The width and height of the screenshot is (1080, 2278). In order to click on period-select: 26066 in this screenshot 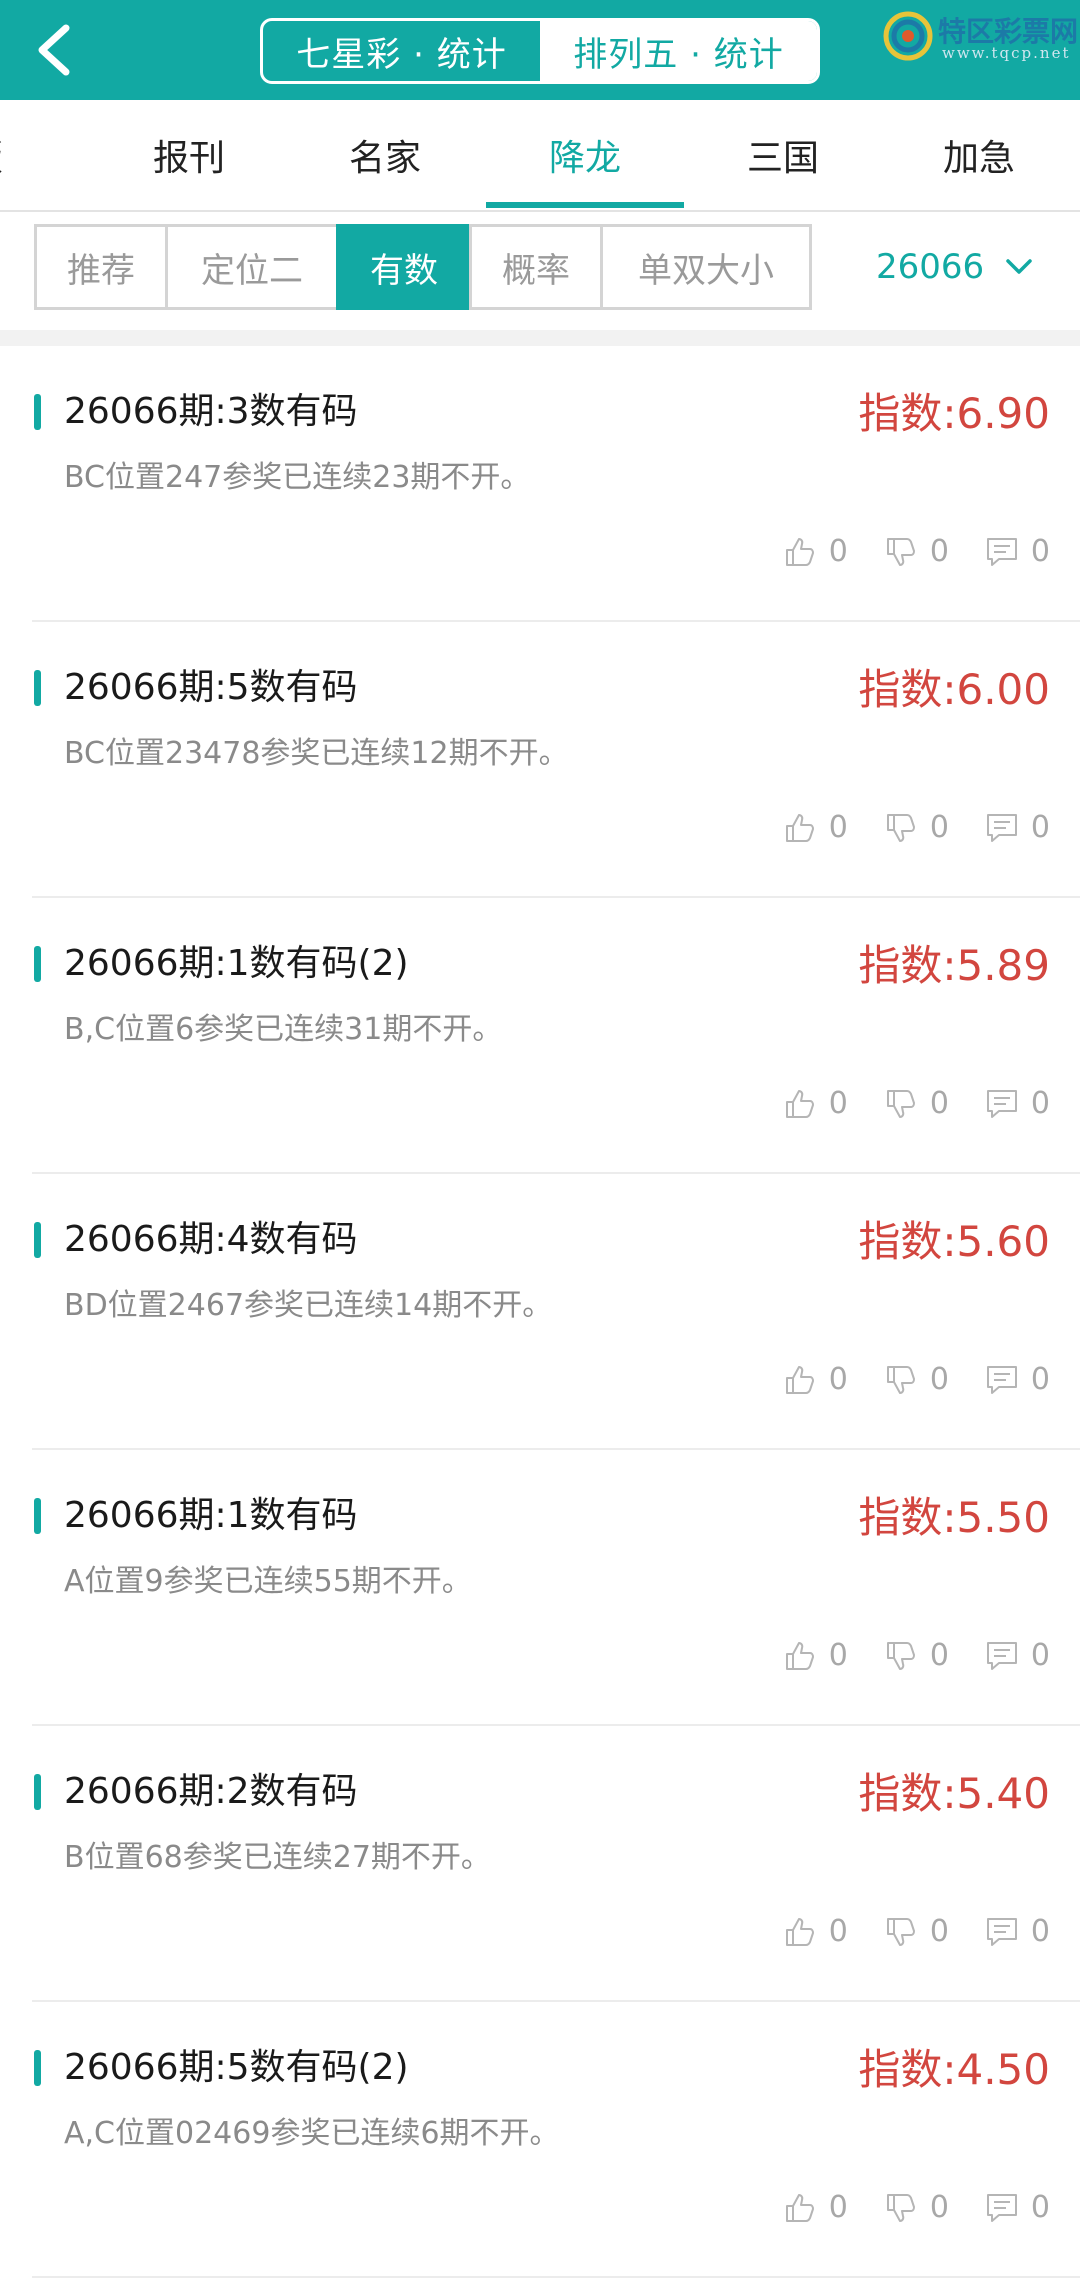, I will do `click(955, 267)`.